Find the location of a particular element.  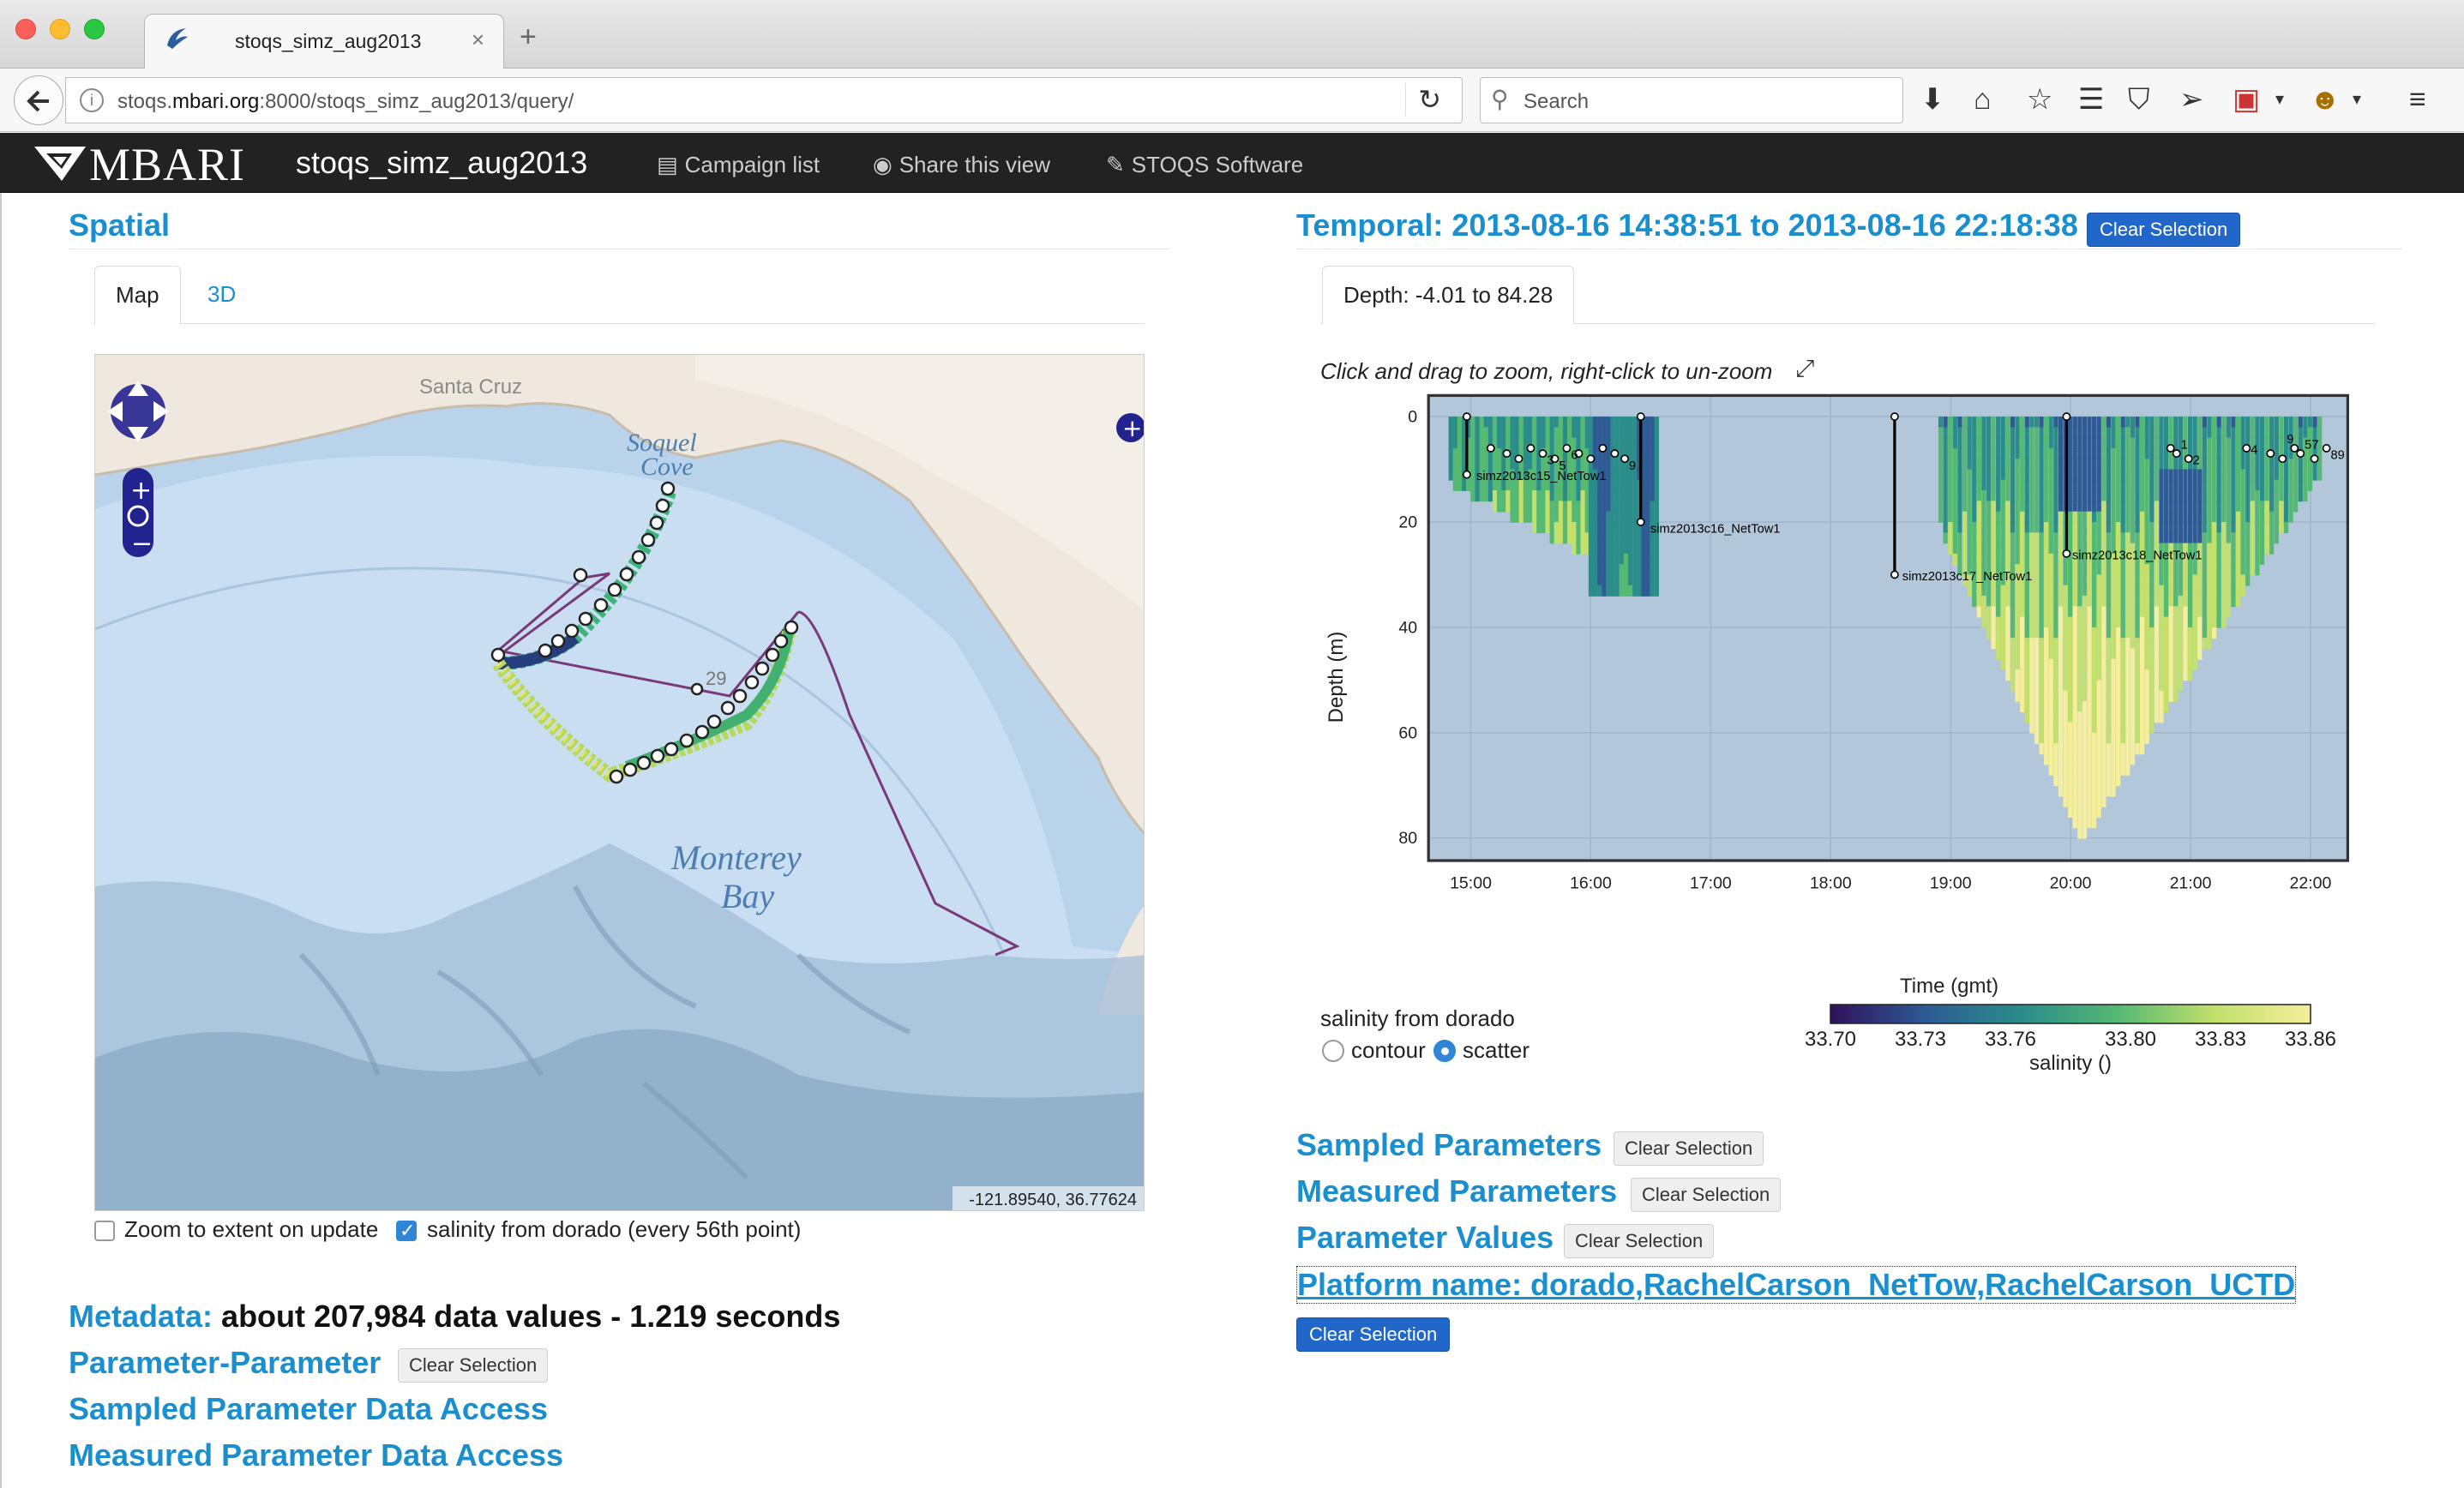

param-param-clear-button: Clear Selection is located at coordinates (473, 1365).